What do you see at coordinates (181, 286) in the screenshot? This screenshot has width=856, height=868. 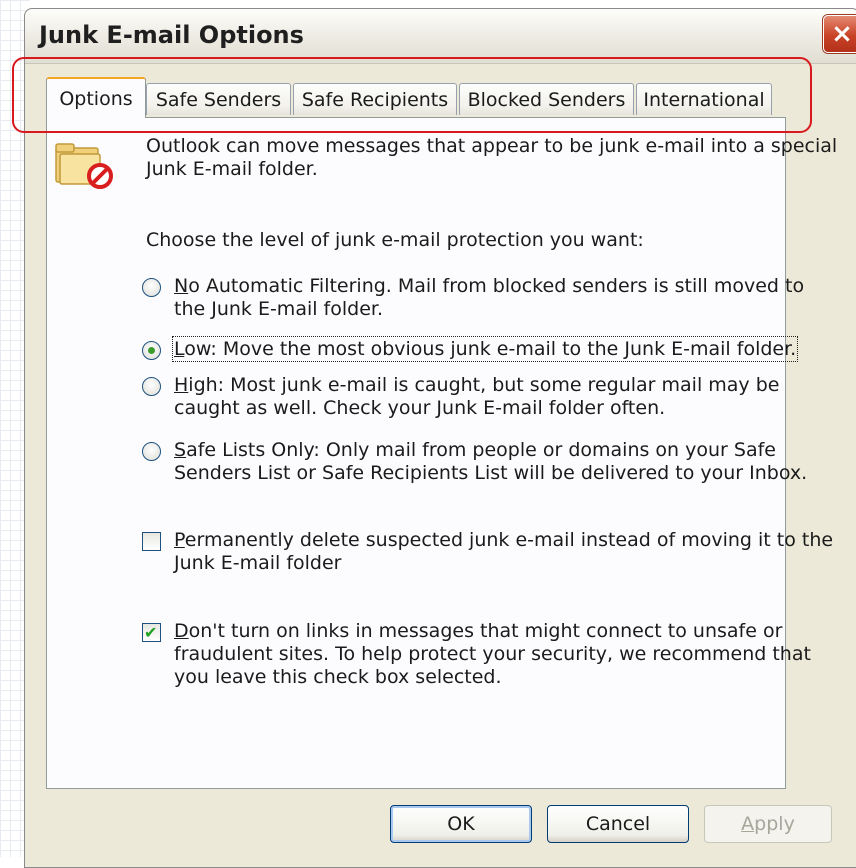 I see `access-key: N` at bounding box center [181, 286].